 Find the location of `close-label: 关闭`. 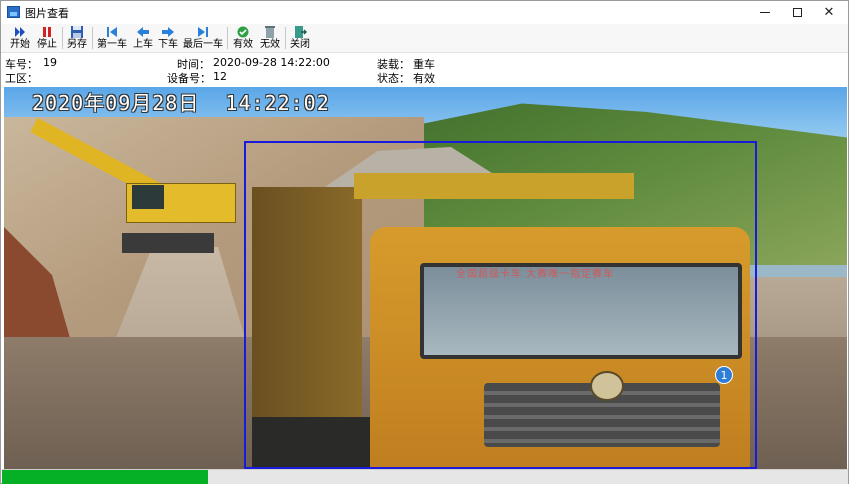

close-label: 关闭 is located at coordinates (300, 44).